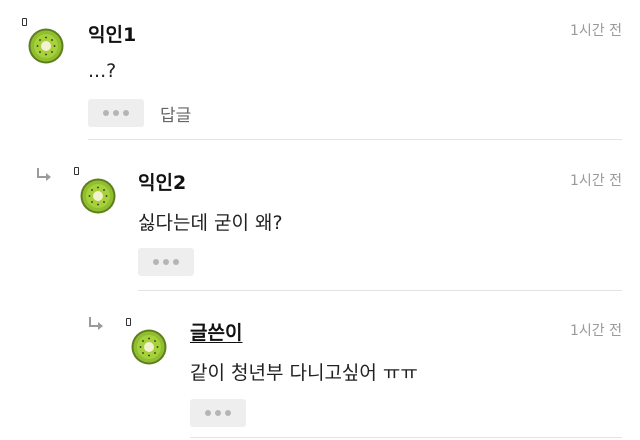 Image resolution: width=640 pixels, height=440 pixels. I want to click on comment-text: 같이 청년부 다니고싶어 ㅠㅠ, so click(304, 373).